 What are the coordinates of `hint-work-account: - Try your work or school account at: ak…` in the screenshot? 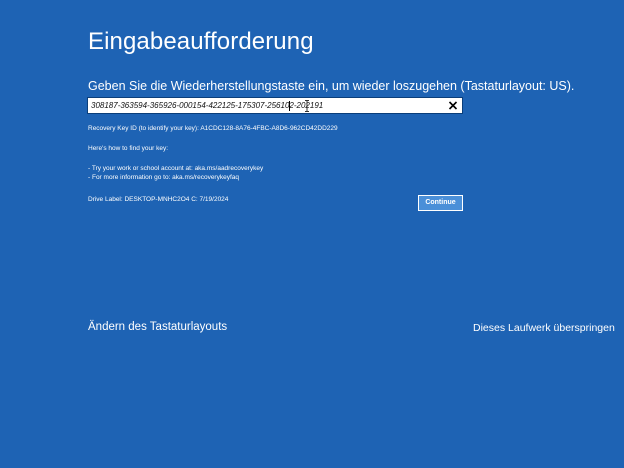 It's located at (176, 168).